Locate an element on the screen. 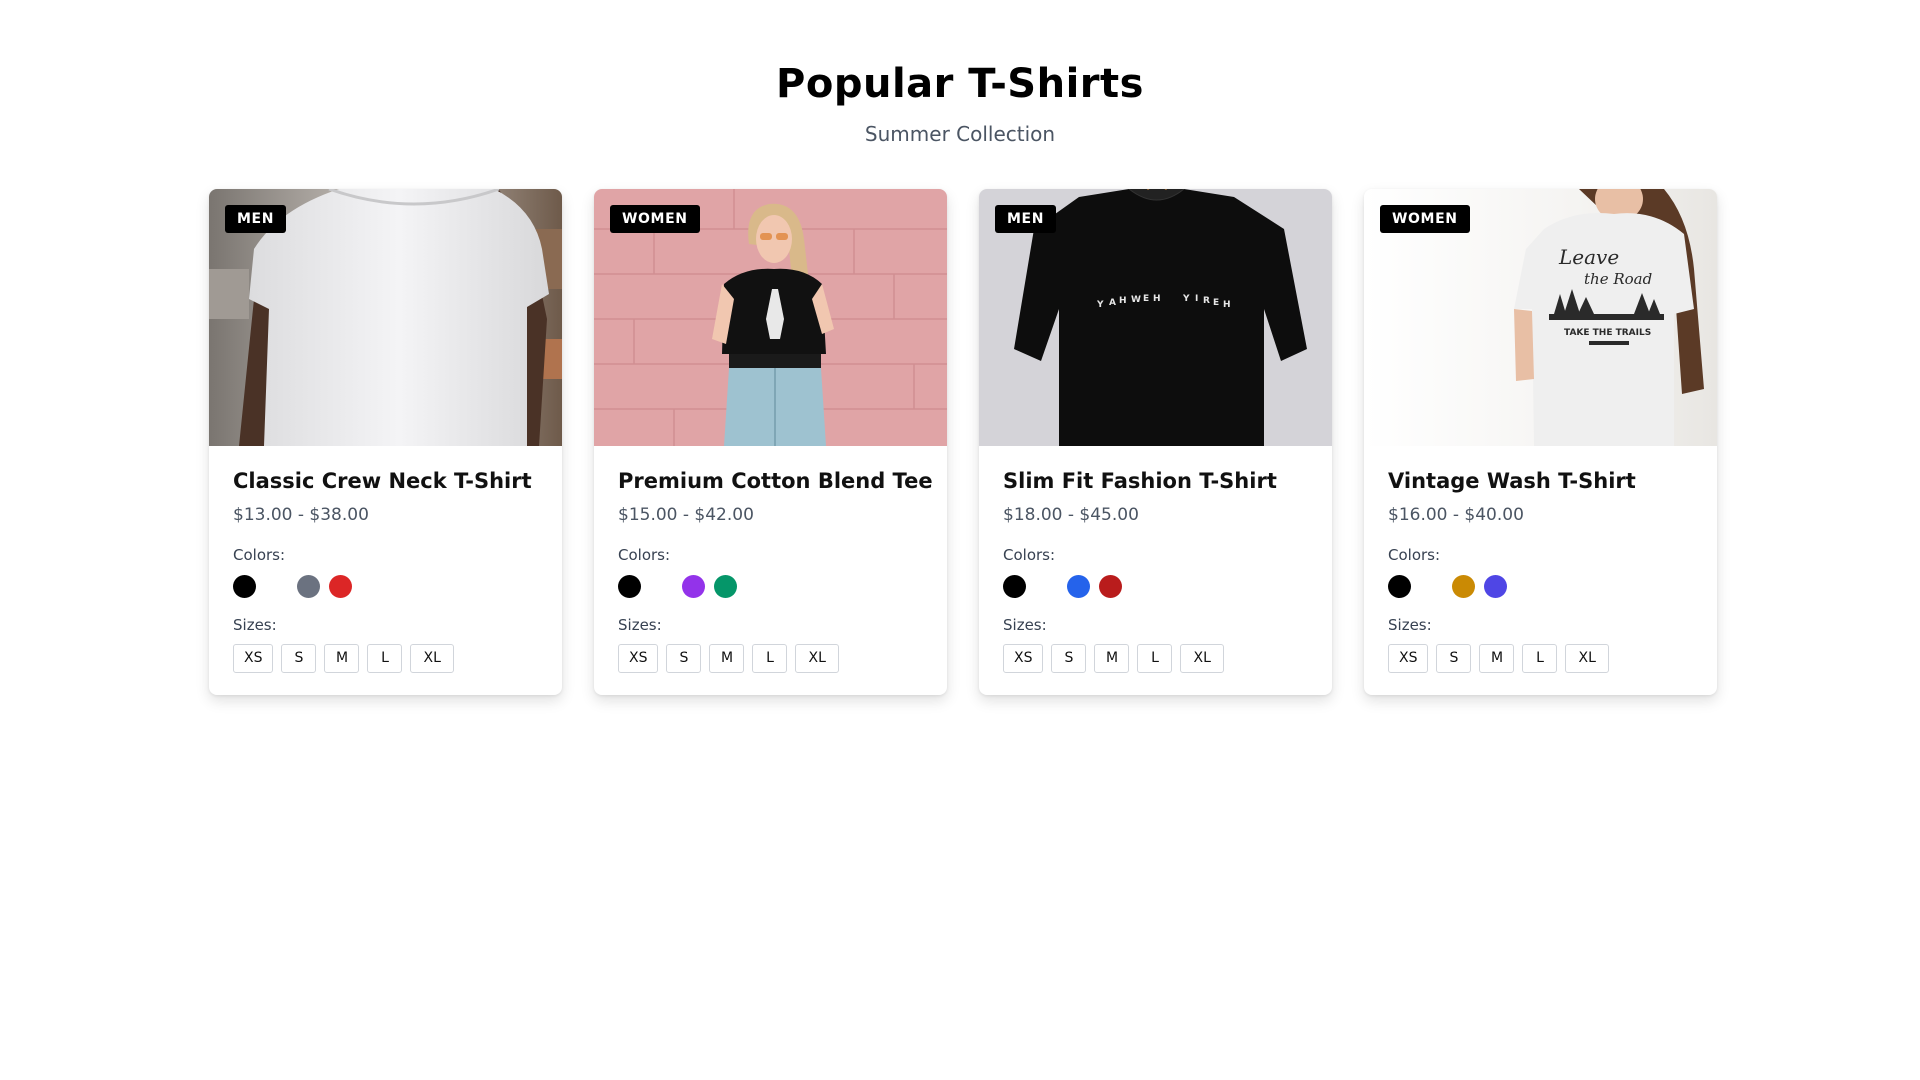 This screenshot has height=1080, width=1920. product-price: $15.00 - $42.00 is located at coordinates (686, 515).